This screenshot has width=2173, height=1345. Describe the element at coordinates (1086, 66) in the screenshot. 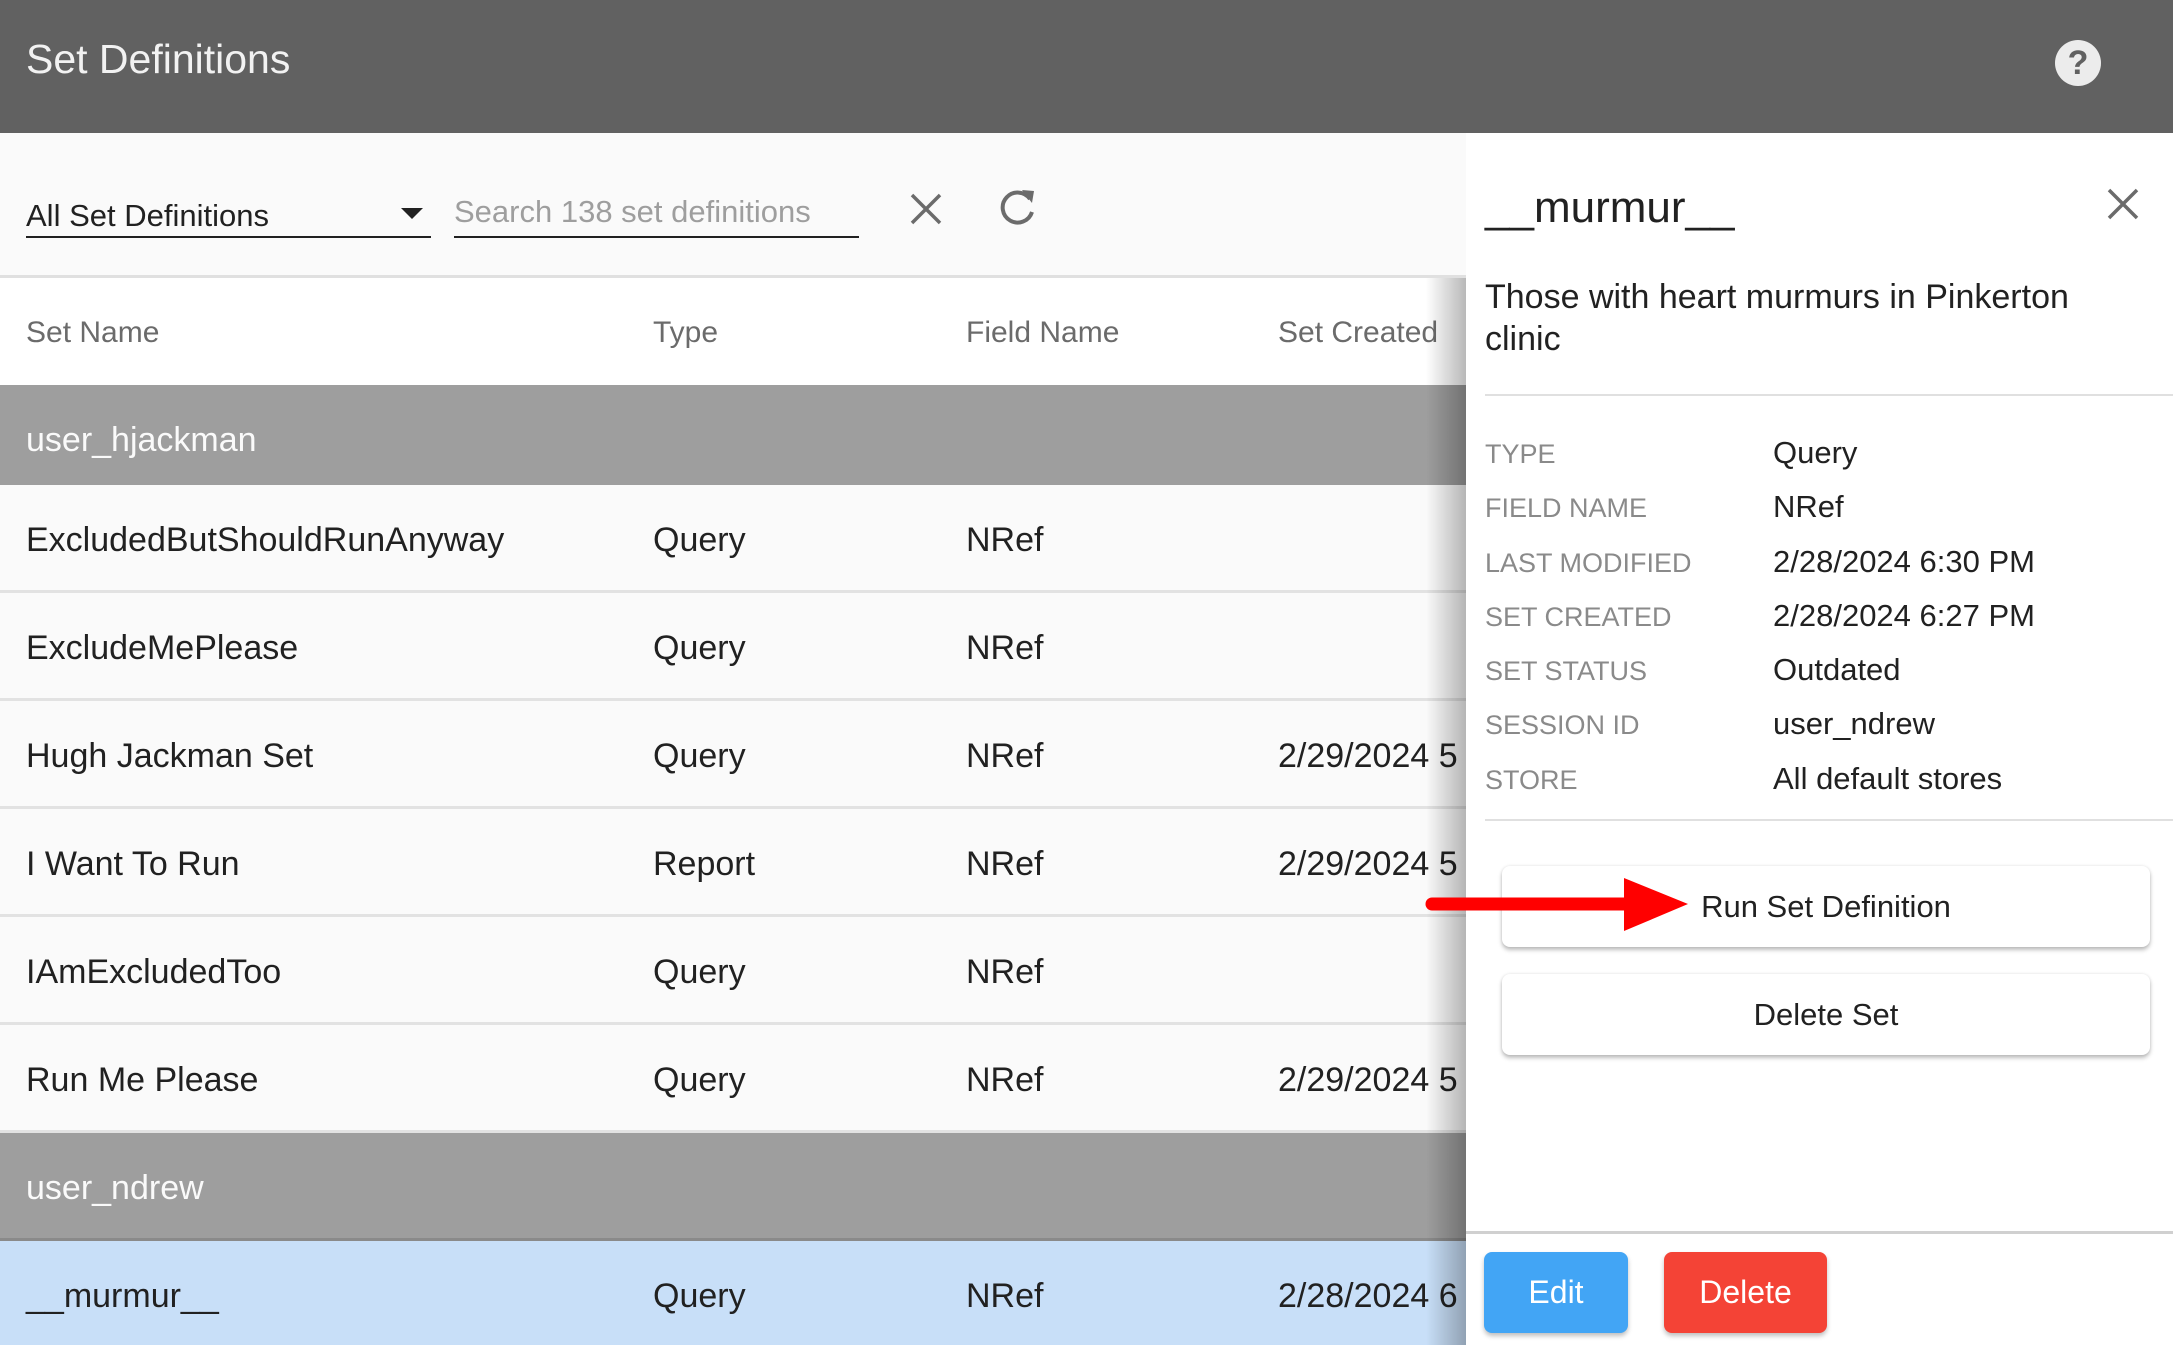

I see `app-header: Set Definitions ?` at that location.